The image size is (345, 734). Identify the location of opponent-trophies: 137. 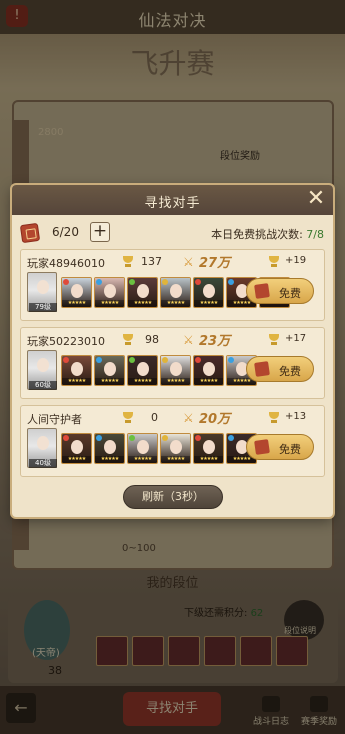
(151, 261).